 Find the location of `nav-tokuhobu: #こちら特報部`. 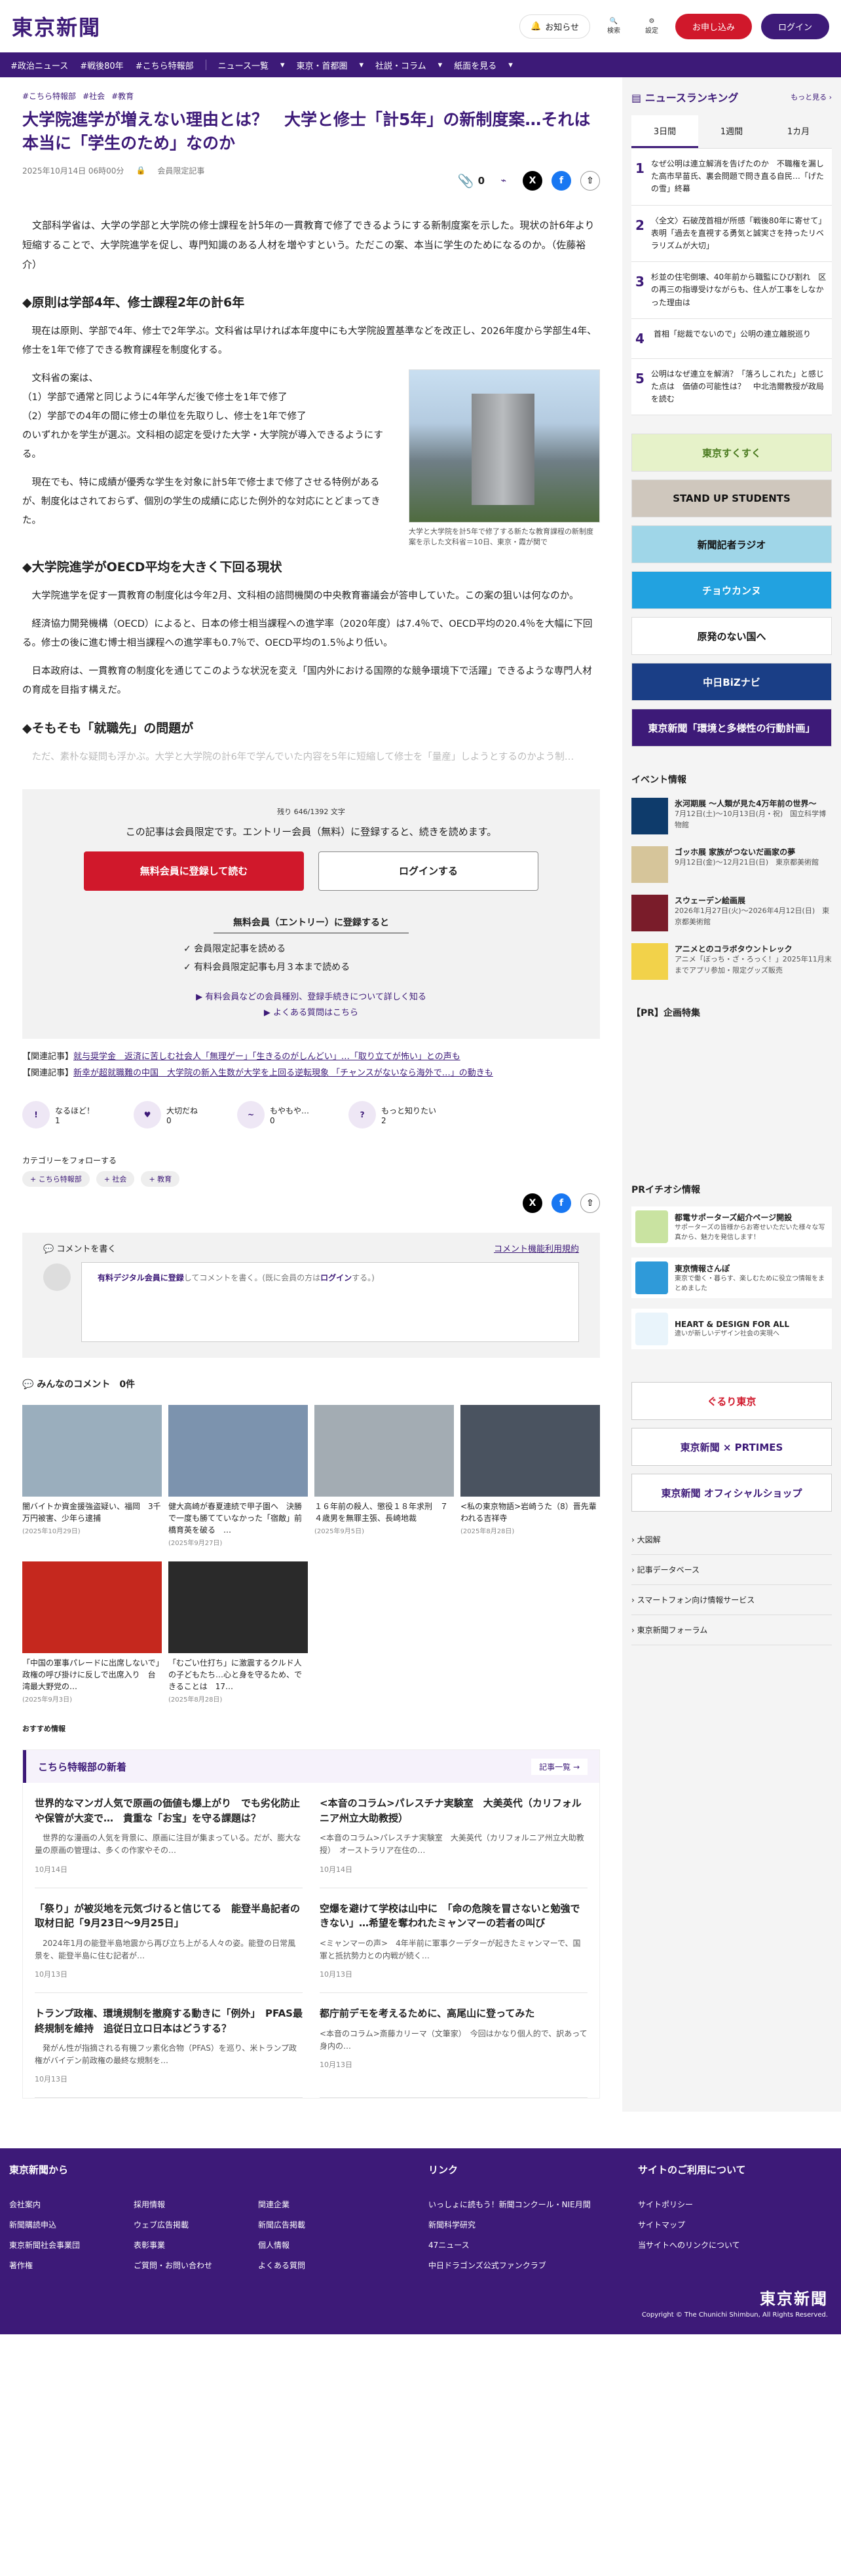

nav-tokuhobu: #こちら特報部 is located at coordinates (165, 65).